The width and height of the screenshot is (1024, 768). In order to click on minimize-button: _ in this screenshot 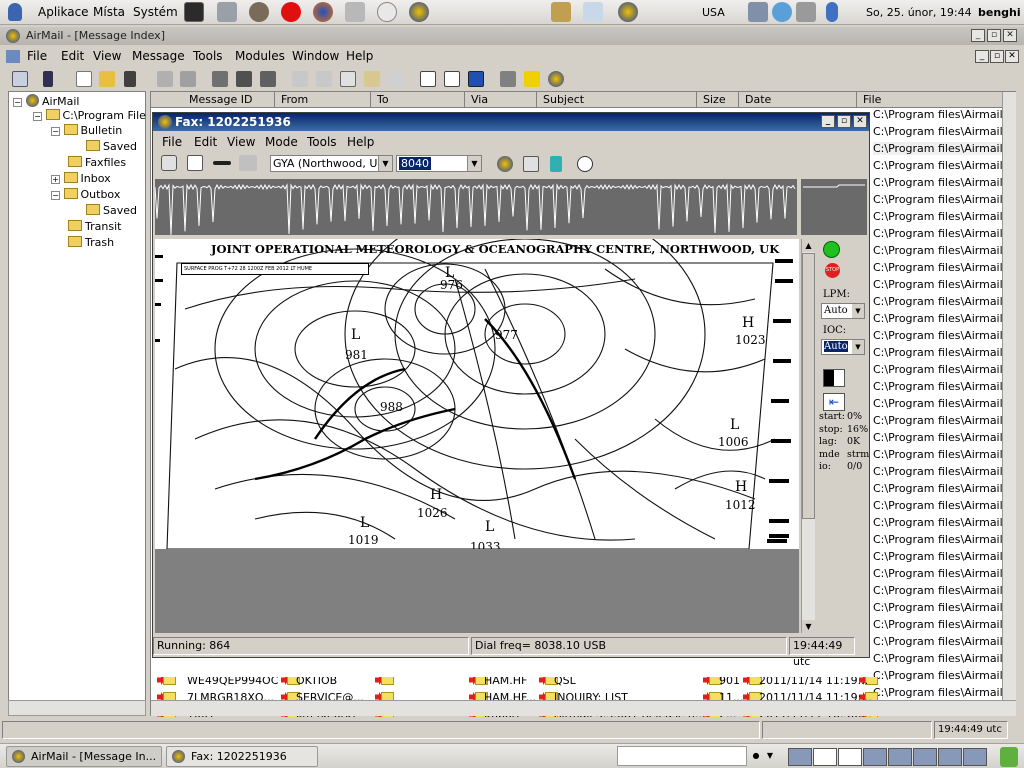, I will do `click(978, 35)`.